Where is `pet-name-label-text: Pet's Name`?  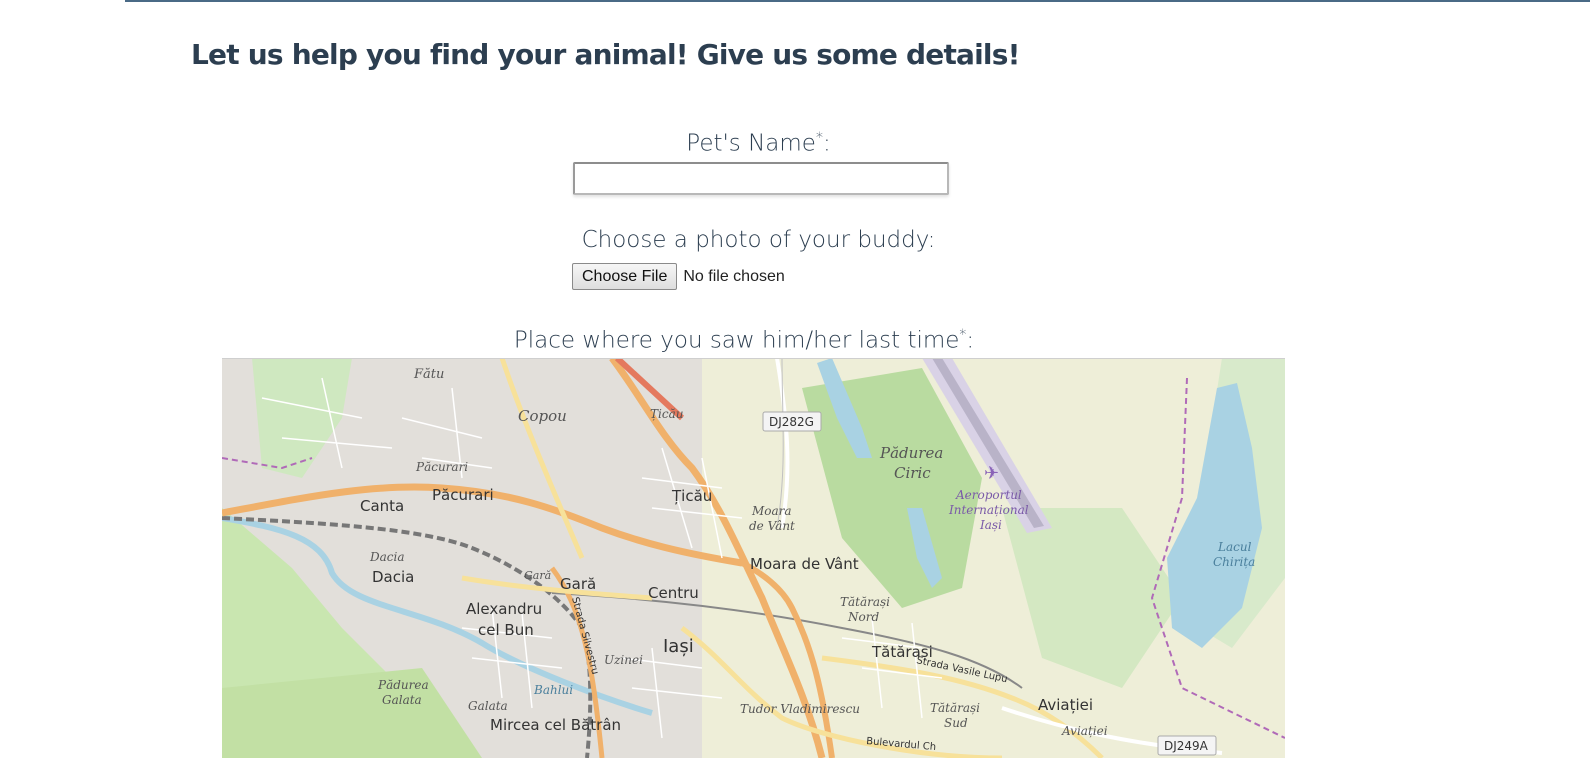
pet-name-label-text: Pet's Name is located at coordinates (751, 143).